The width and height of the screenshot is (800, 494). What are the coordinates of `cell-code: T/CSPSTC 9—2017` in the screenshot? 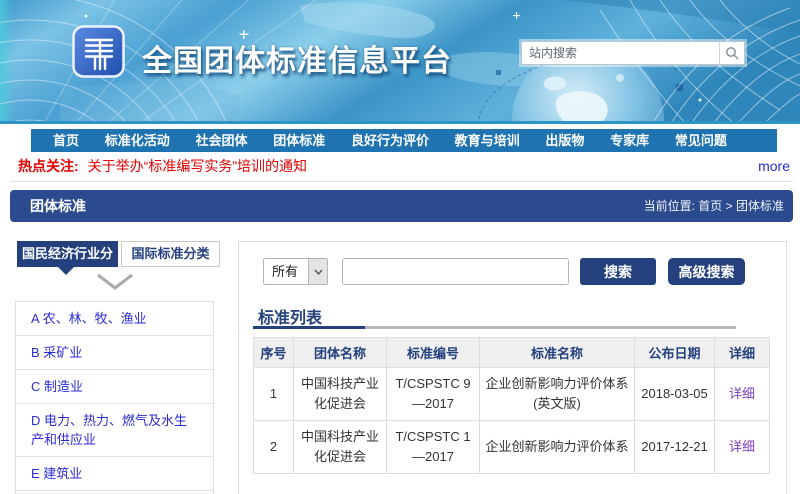 It's located at (433, 394).